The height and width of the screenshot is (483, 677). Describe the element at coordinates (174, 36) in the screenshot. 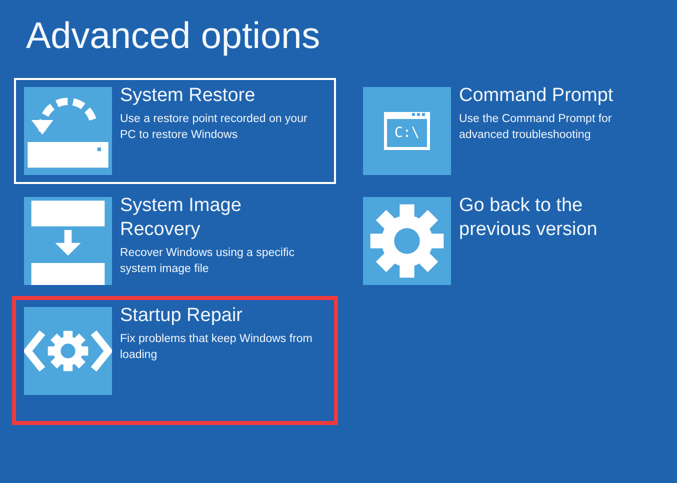

I see `page-title: Advanced options` at that location.